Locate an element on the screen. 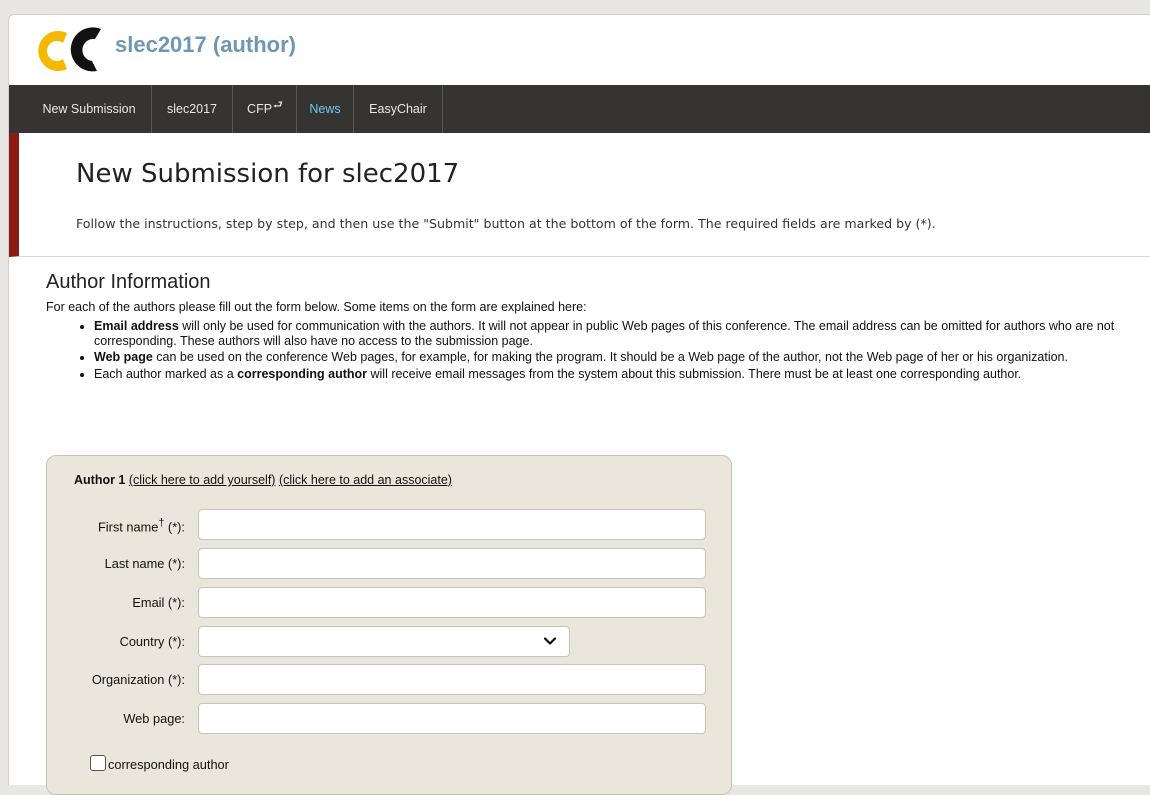 The width and height of the screenshot is (1150, 795). nav-label: News is located at coordinates (325, 109).